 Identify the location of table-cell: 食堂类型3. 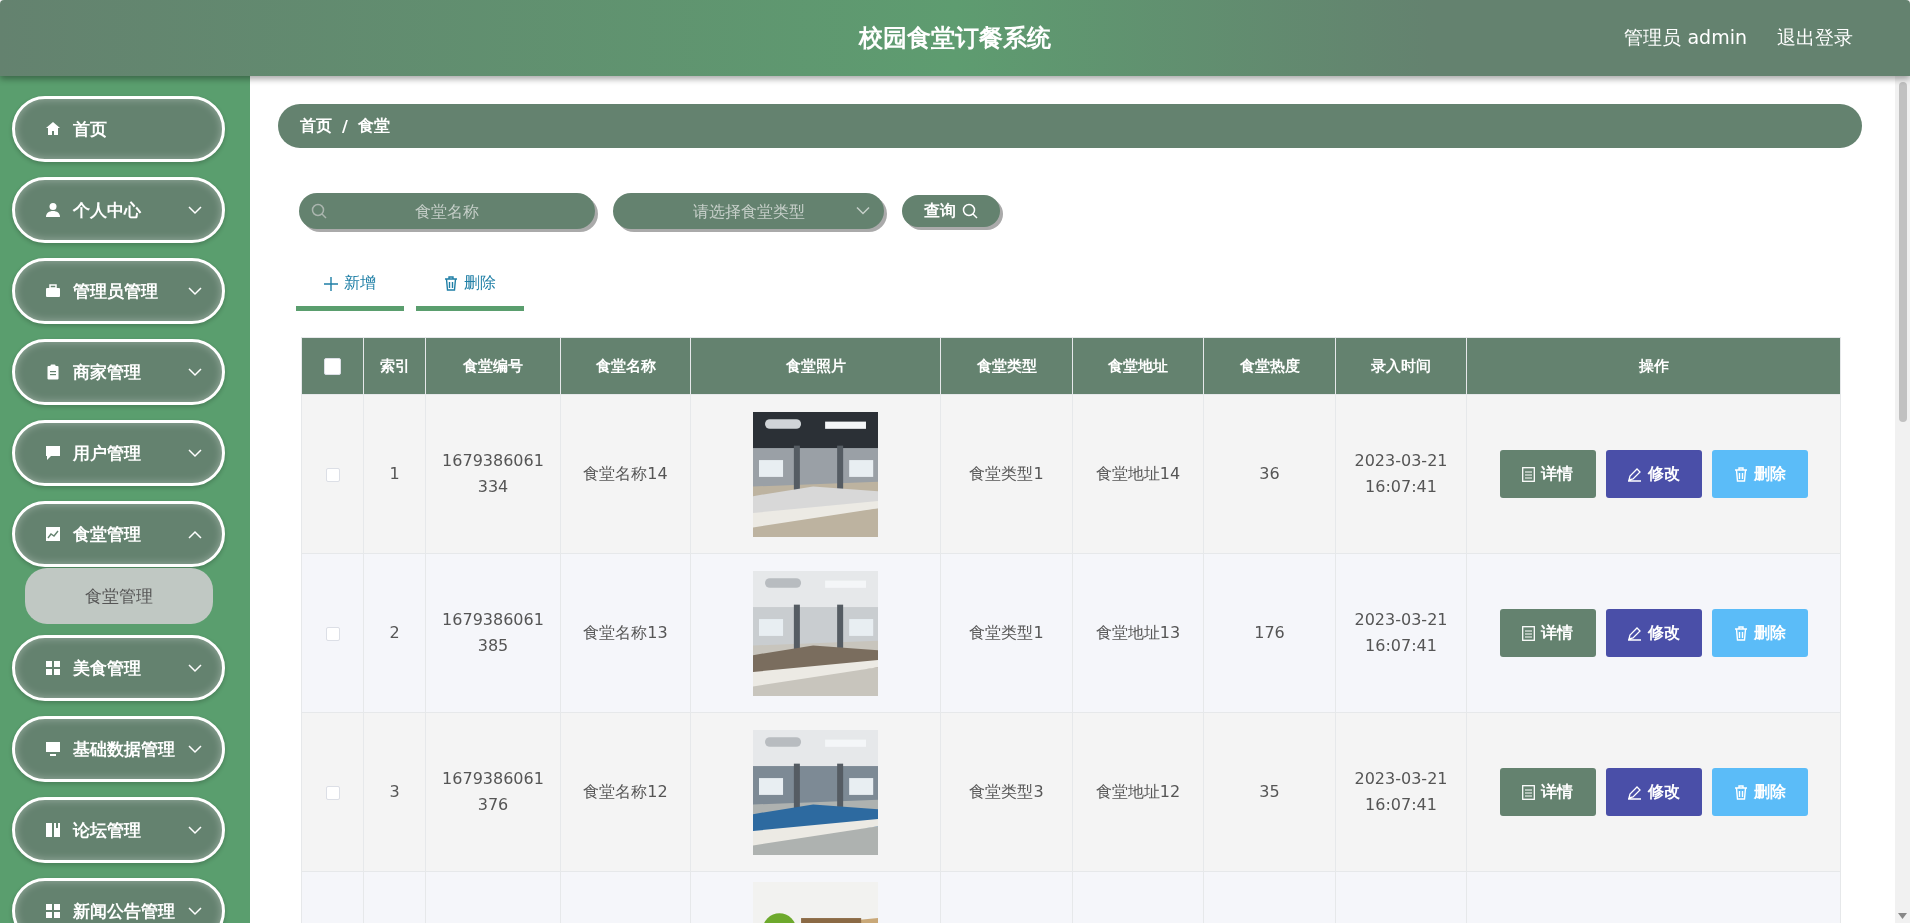
(1006, 791).